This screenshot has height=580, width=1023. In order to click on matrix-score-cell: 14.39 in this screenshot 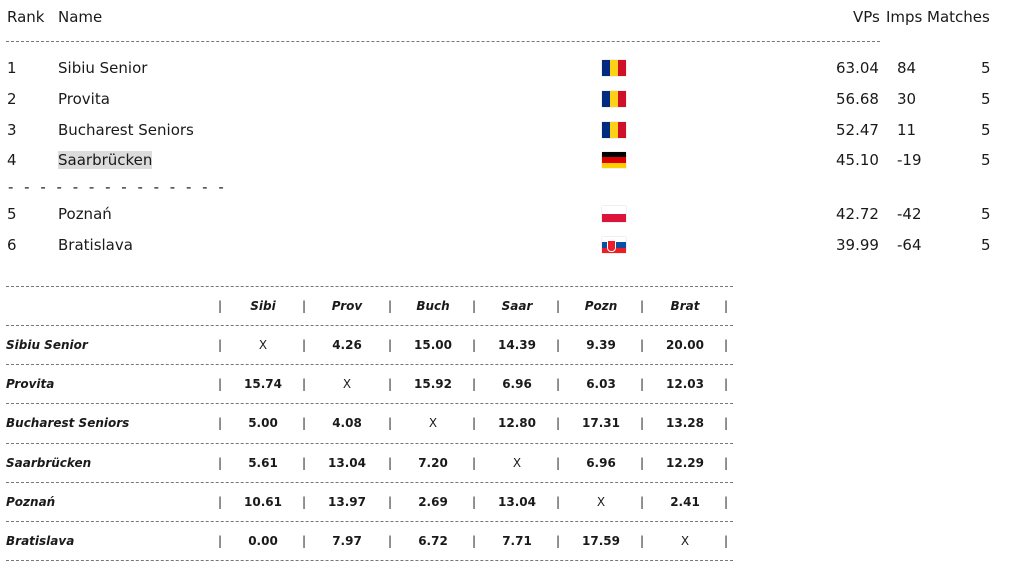, I will do `click(517, 345)`.